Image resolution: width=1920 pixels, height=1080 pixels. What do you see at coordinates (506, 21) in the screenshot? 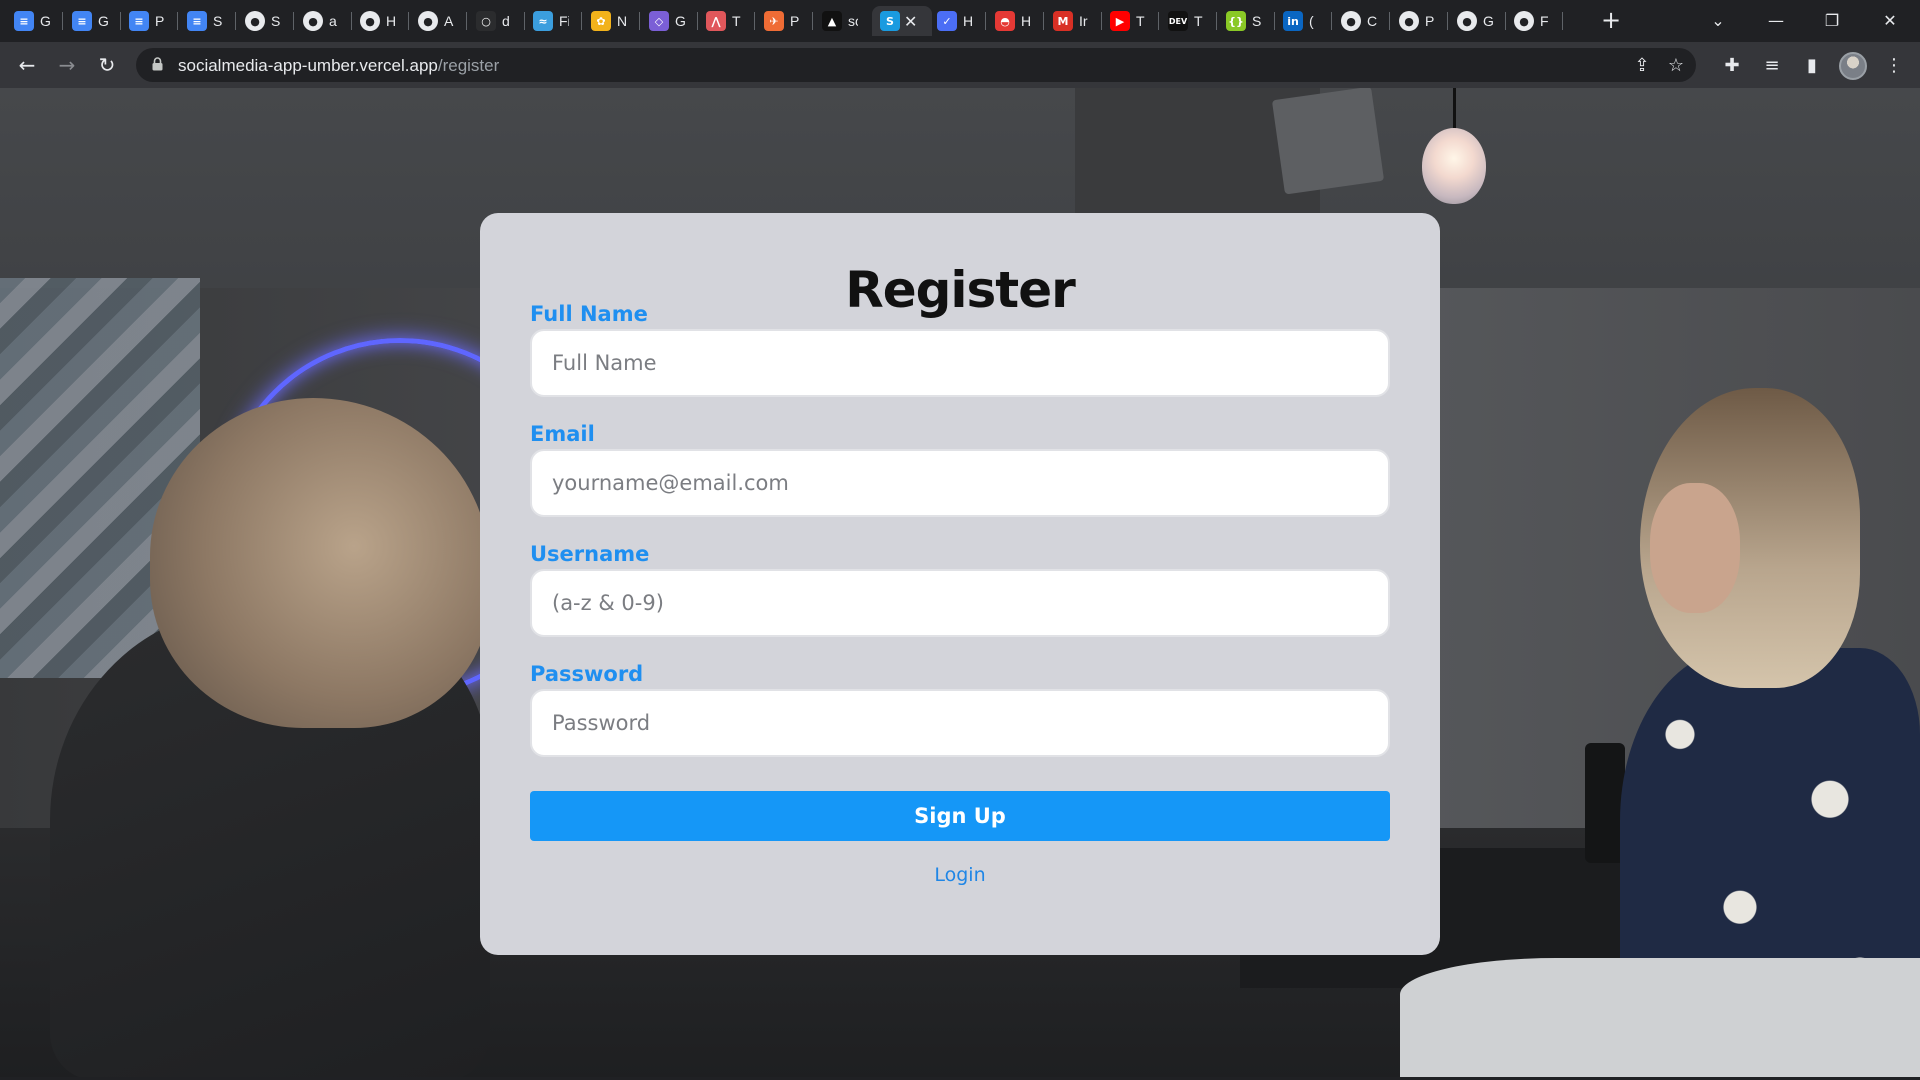
I see `tab-title: d` at bounding box center [506, 21].